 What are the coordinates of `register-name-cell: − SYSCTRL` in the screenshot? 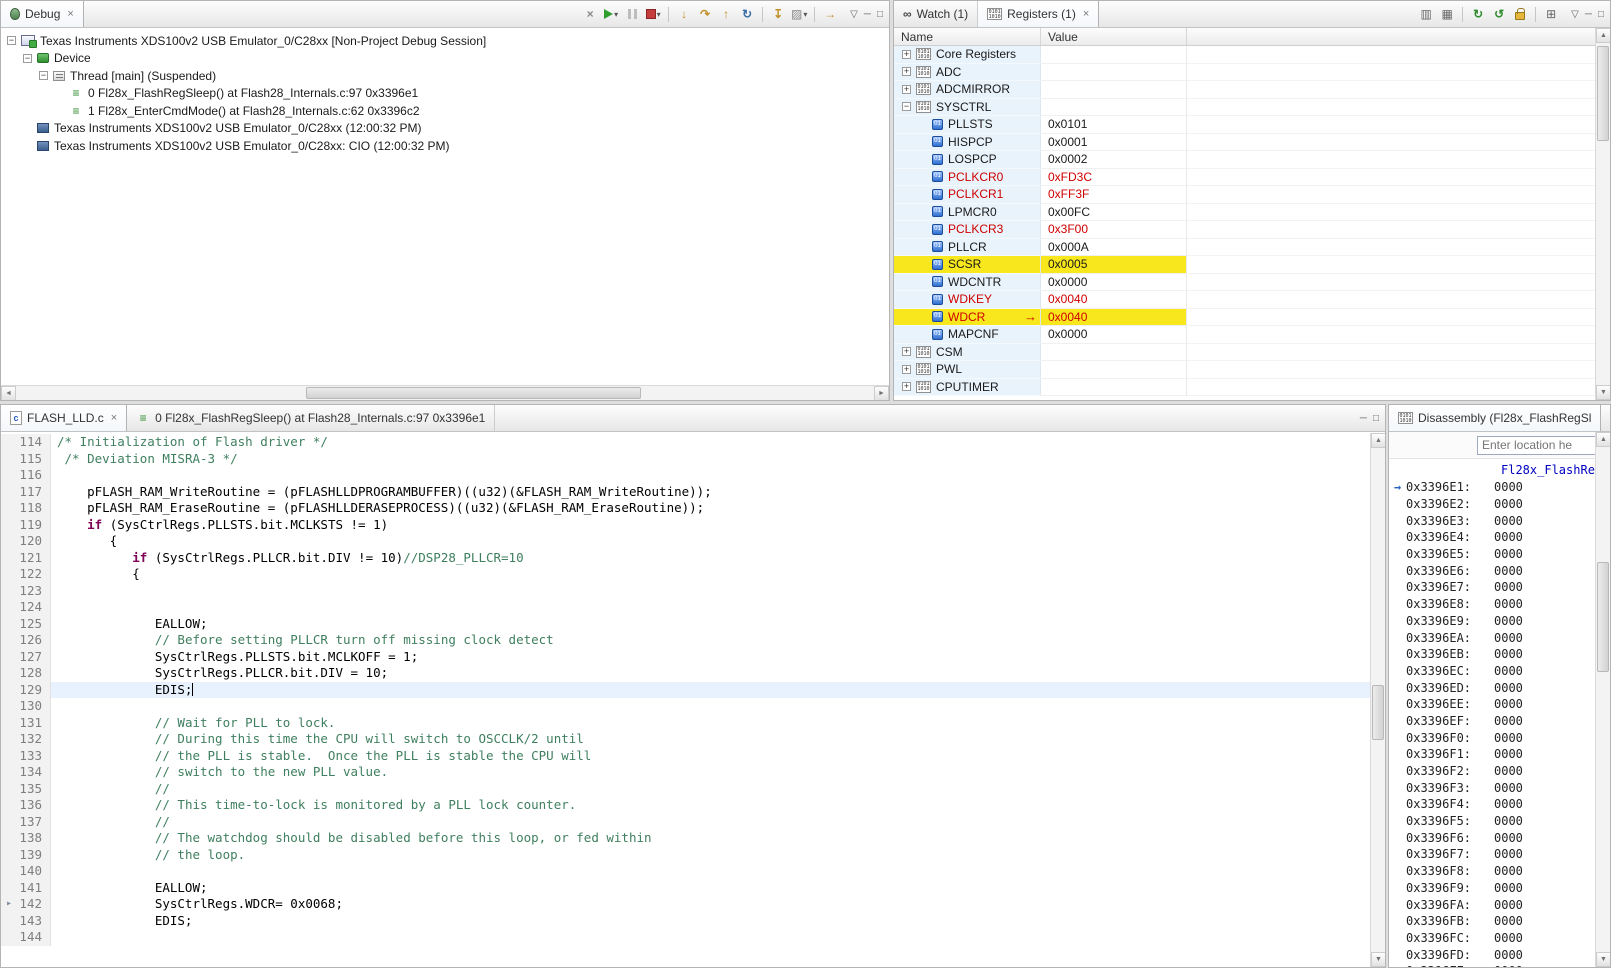 It's located at (967, 107).